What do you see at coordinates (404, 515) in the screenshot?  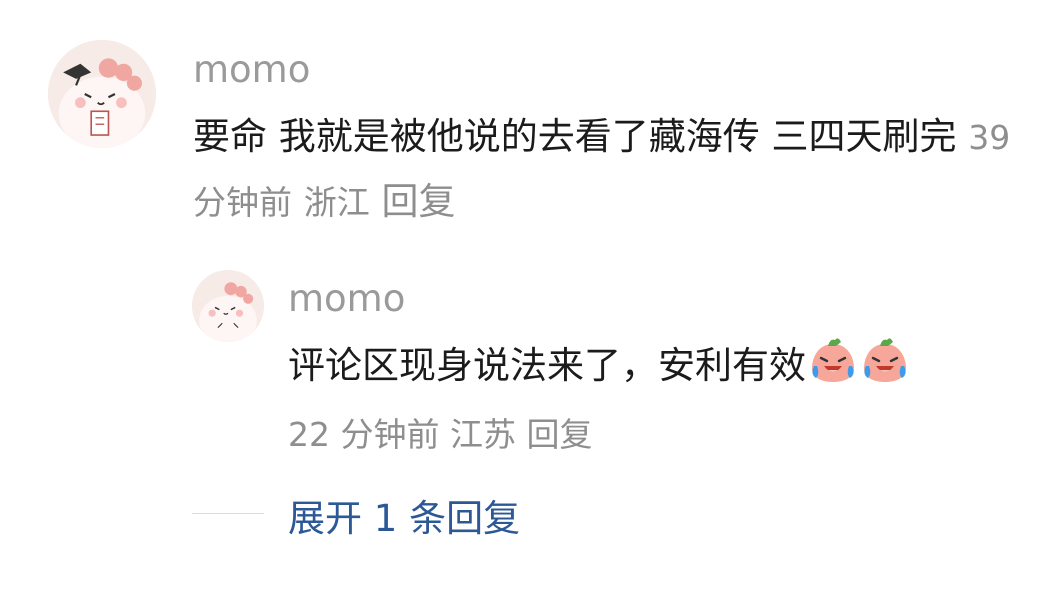 I see `expand-replies-button: 展开 1 条回复` at bounding box center [404, 515].